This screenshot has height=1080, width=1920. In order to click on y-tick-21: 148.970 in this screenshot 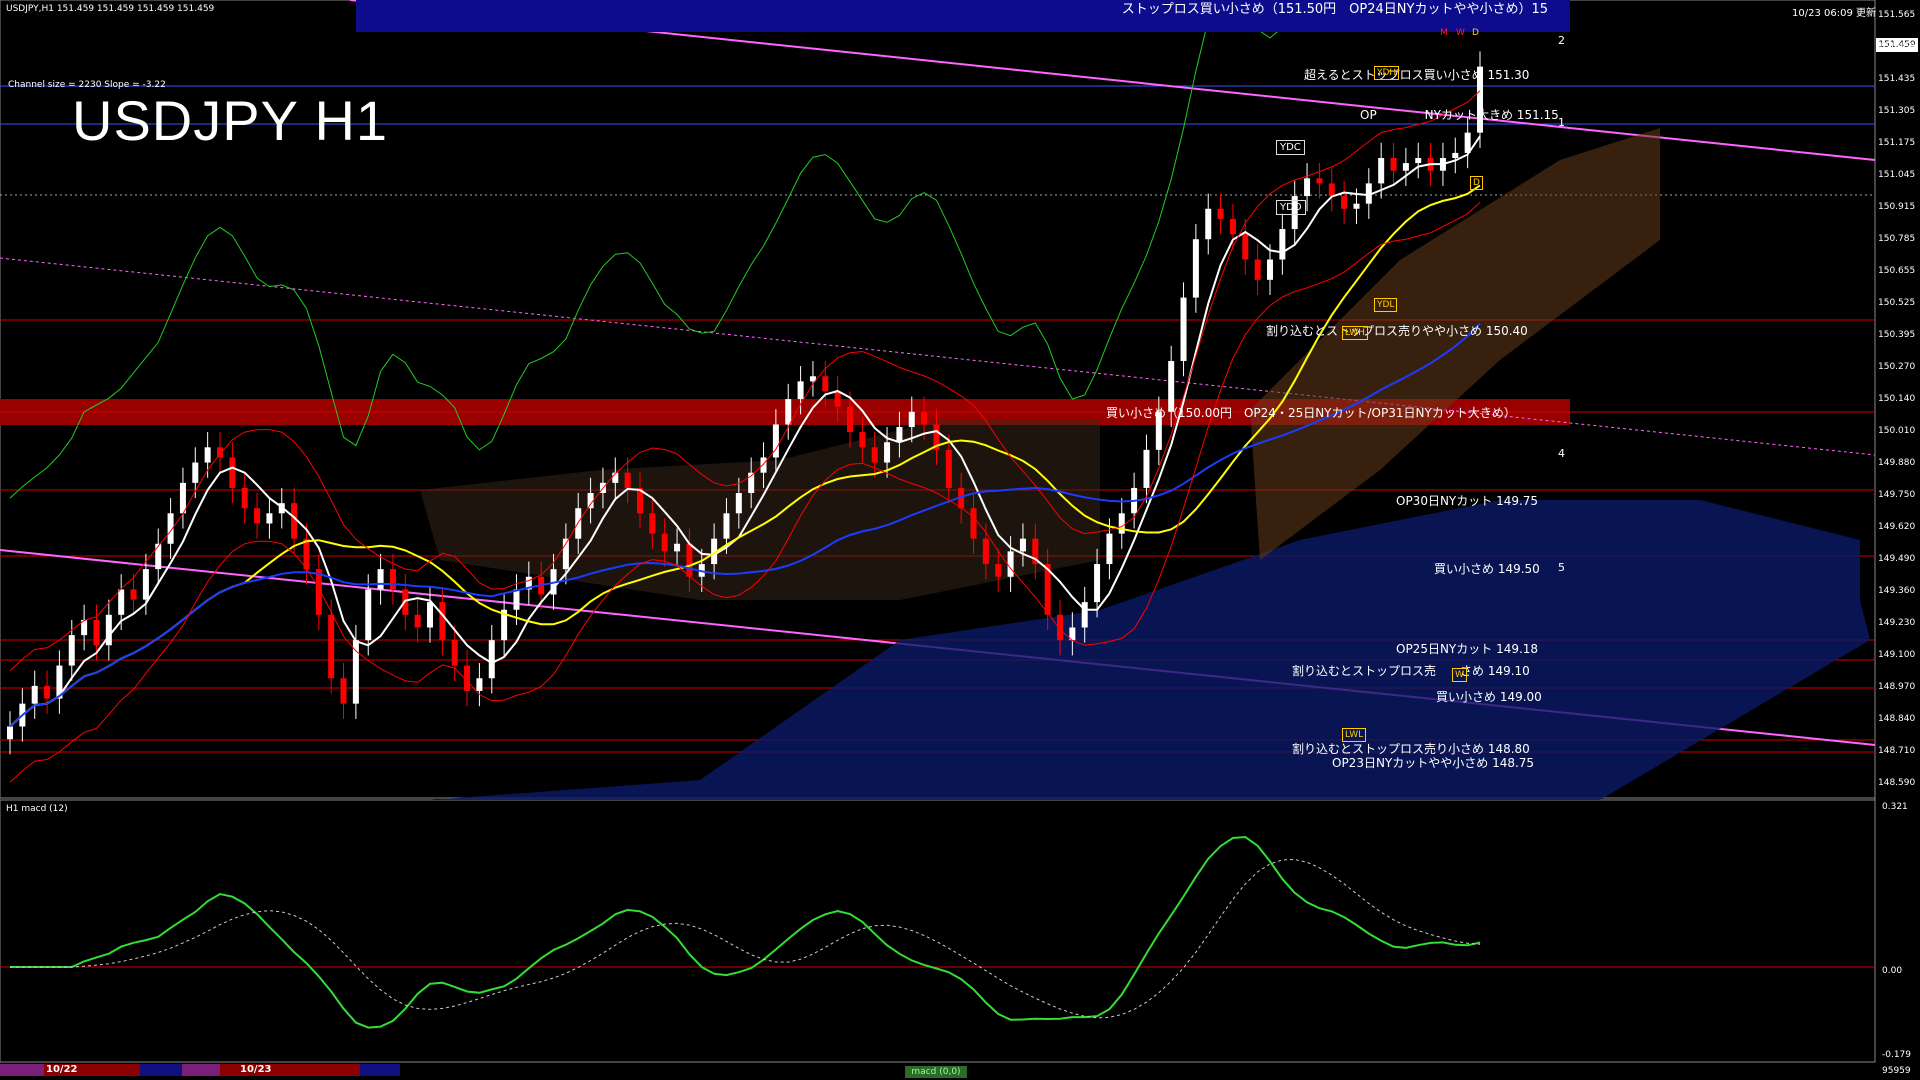, I will do `click(1897, 687)`.